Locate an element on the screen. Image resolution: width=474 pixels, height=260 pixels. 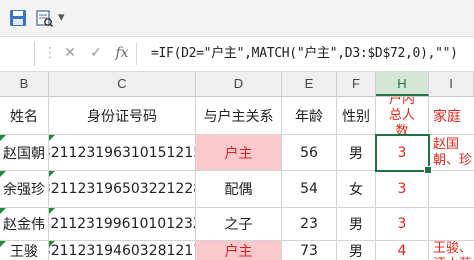
header-cell-relation: 与户主关系 is located at coordinates (239, 116).